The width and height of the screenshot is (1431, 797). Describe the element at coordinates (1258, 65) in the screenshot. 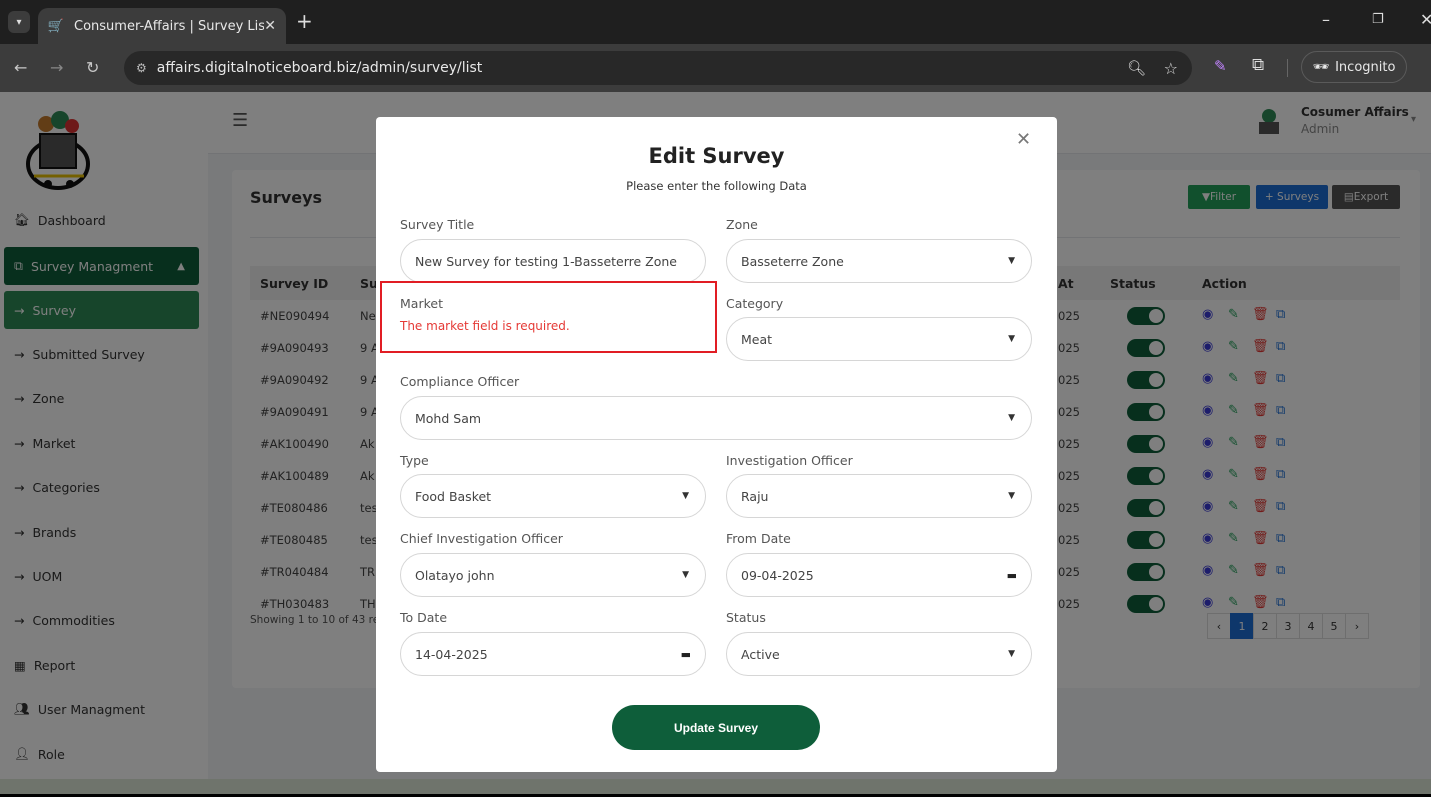

I see `extensions-puzzle-icon: ⧉` at that location.